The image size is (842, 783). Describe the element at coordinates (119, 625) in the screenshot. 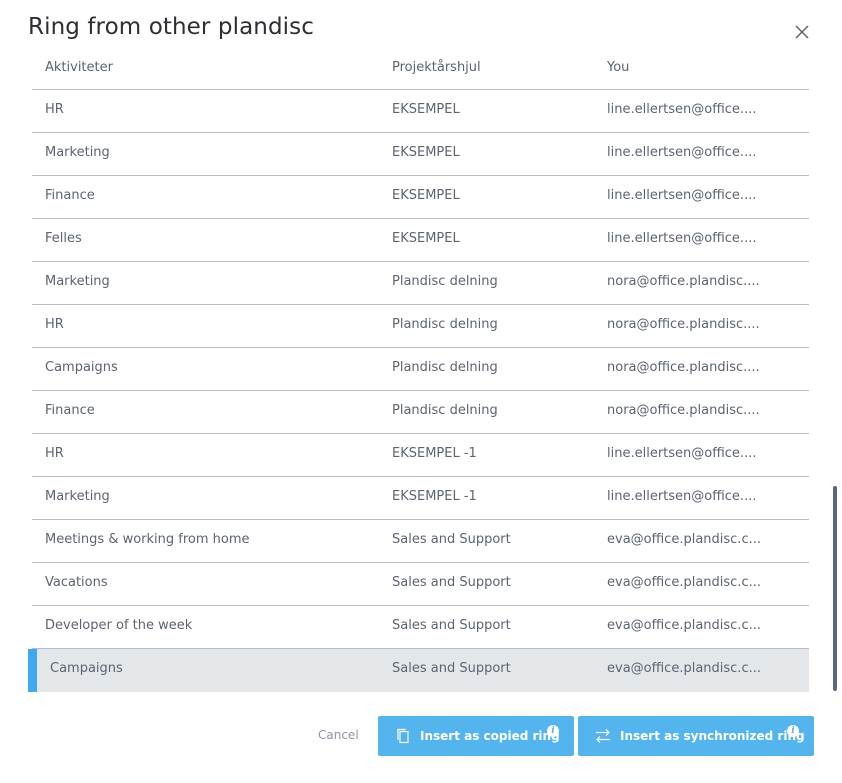

I see `ring-name: Developer of the week` at that location.